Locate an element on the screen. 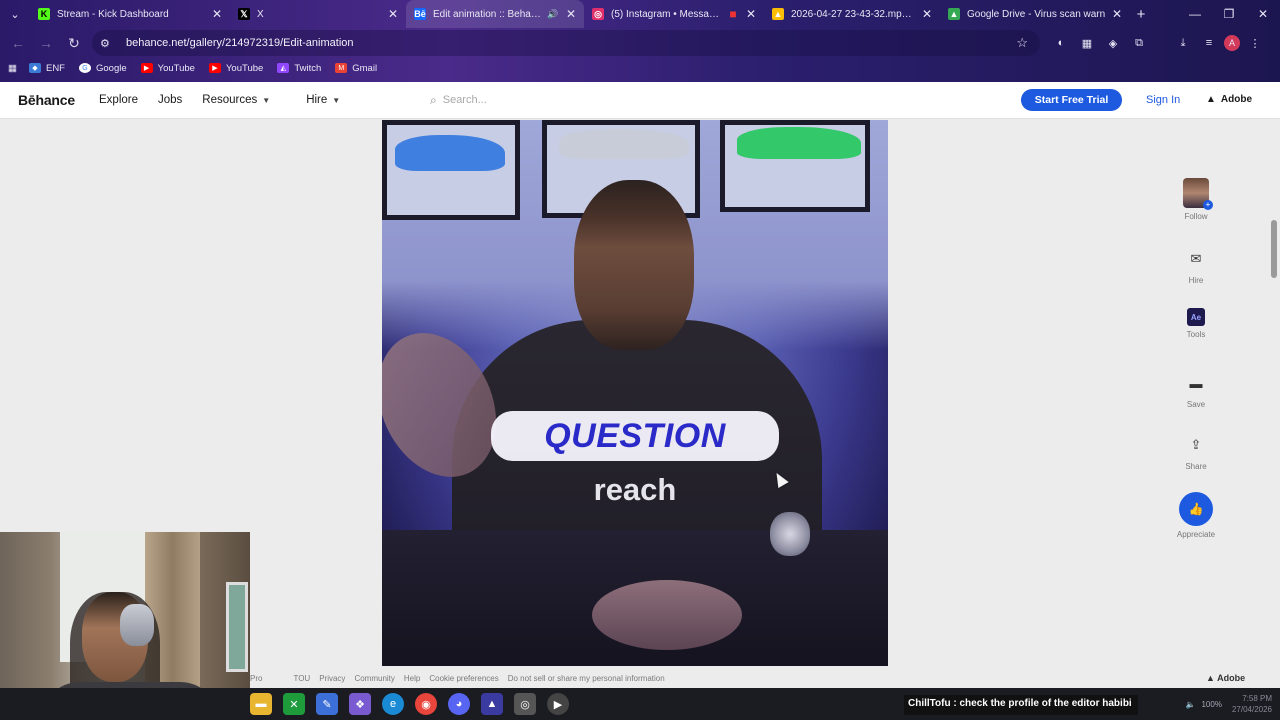 The image size is (1280, 720). tools-action: Ae Tools is located at coordinates (1196, 323).